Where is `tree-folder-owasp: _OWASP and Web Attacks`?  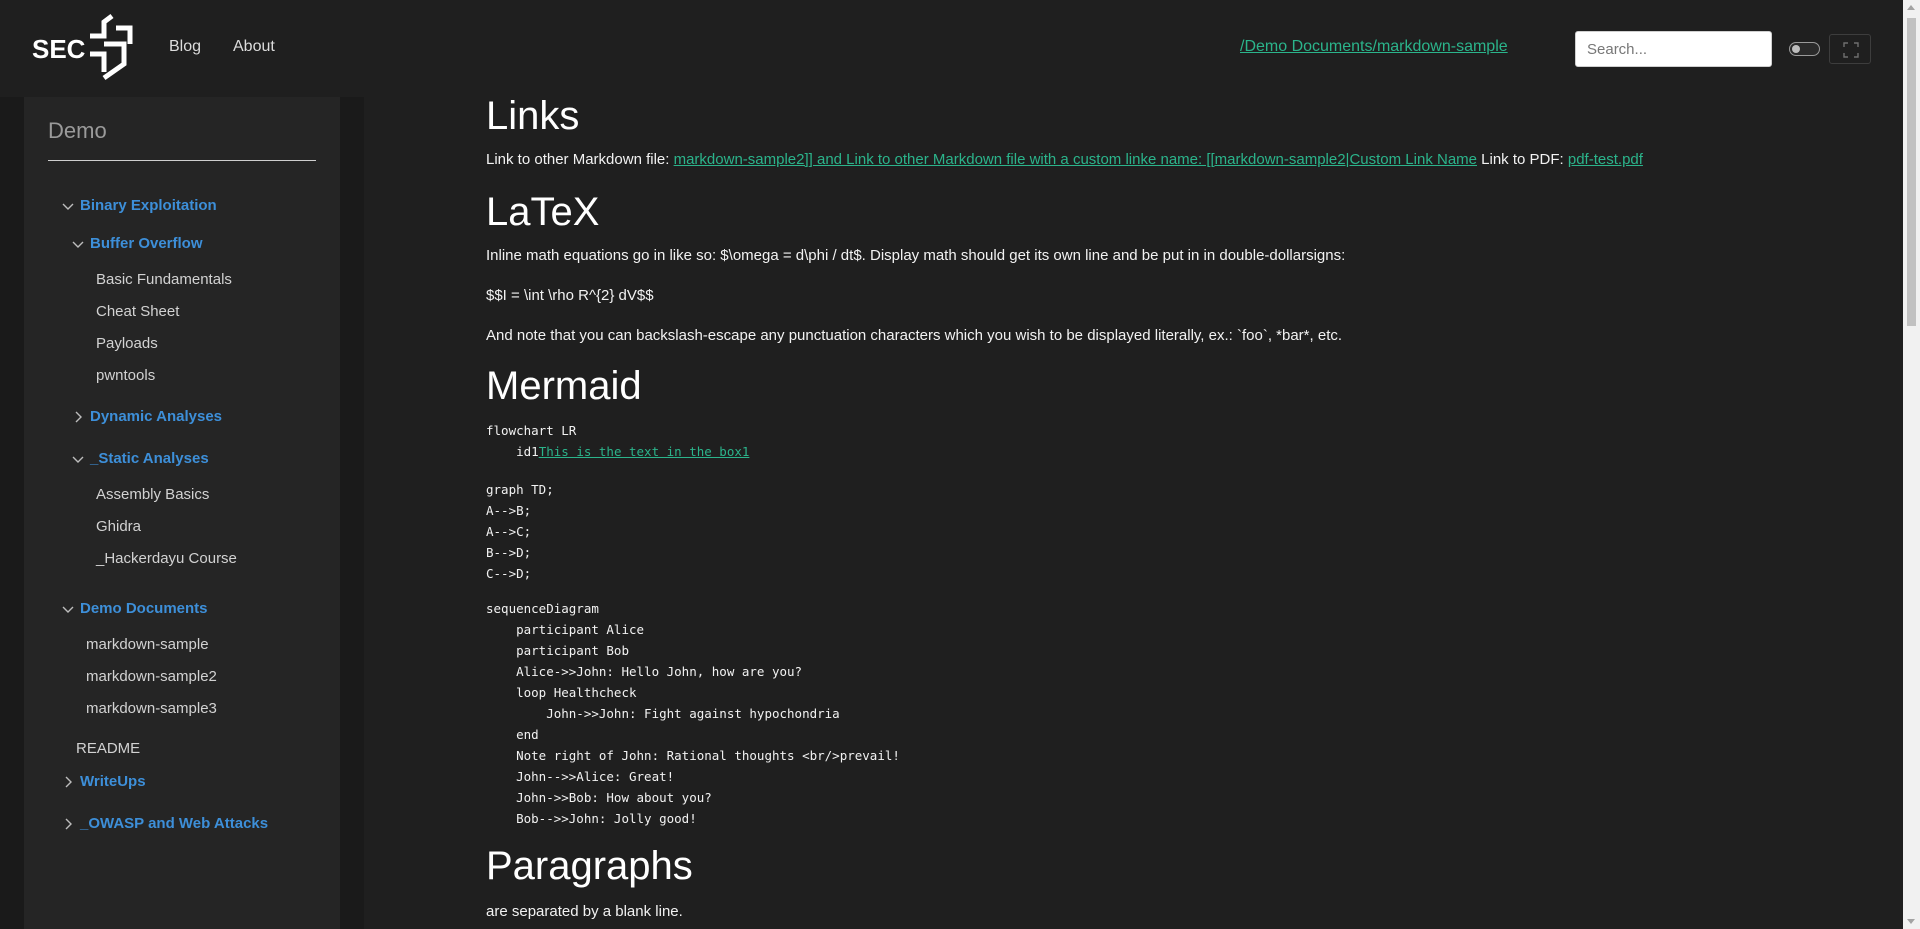 tree-folder-owasp: _OWASP and Web Attacks is located at coordinates (165, 823).